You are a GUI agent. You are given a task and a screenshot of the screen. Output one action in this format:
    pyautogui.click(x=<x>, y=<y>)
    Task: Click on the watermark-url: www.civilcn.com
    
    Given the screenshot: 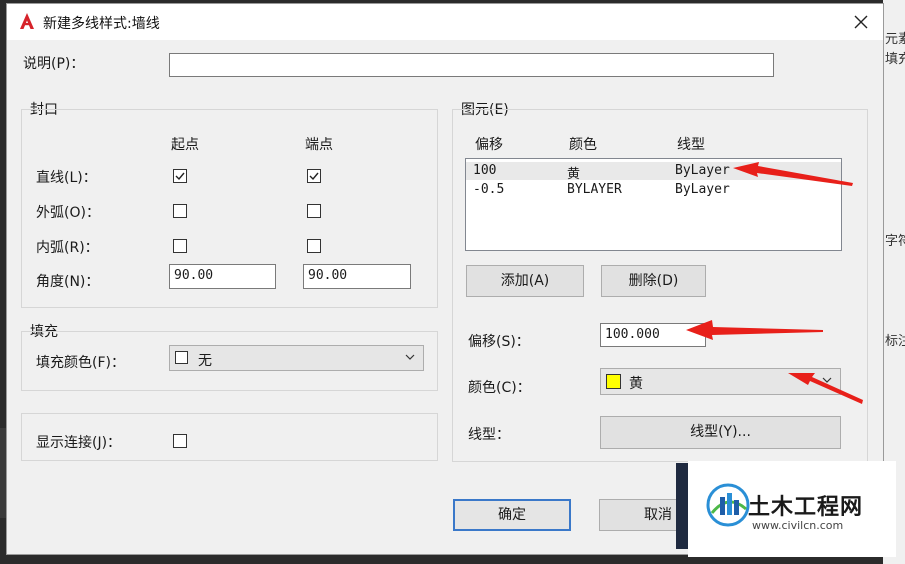 What is the action you would take?
    pyautogui.click(x=798, y=525)
    